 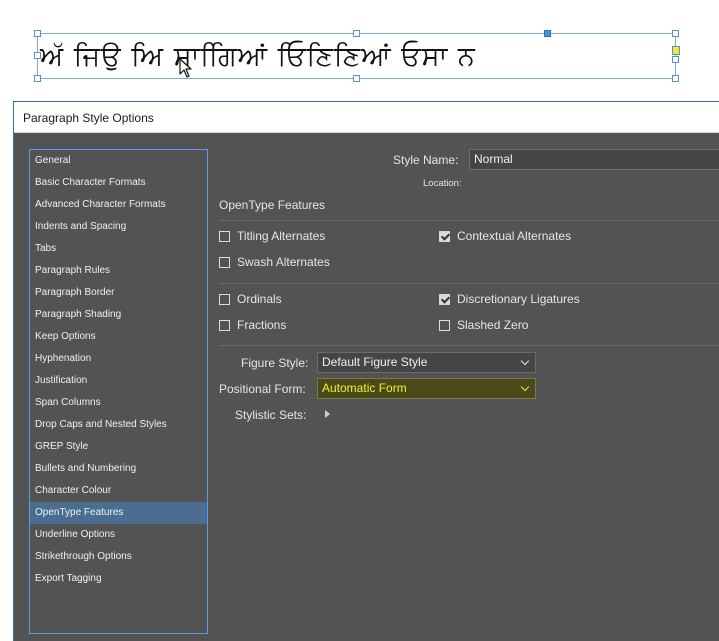 What do you see at coordinates (675, 33) in the screenshot?
I see `frame-handle-top-right` at bounding box center [675, 33].